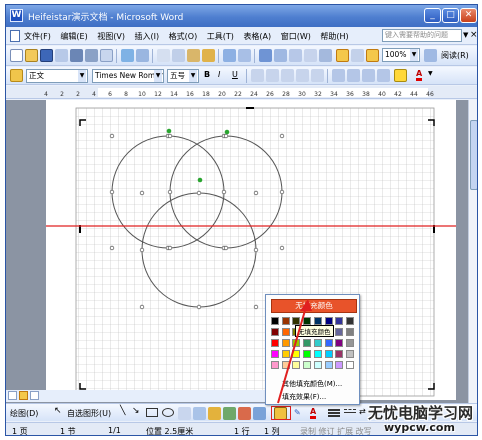 This screenshot has height=440, width=482. I want to click on menu-help: 帮助(H), so click(334, 36).